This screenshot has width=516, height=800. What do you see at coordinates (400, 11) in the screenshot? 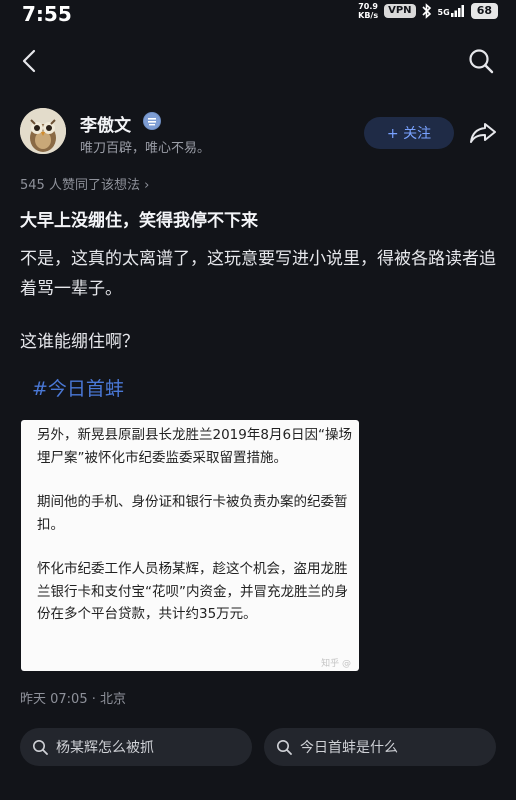
I see `vpn-badge: VPN` at bounding box center [400, 11].